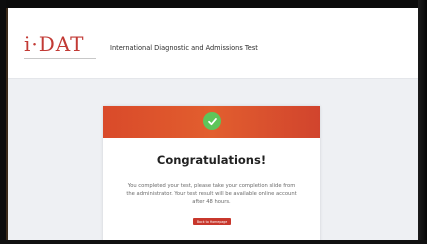 Image resolution: width=427 pixels, height=244 pixels. I want to click on back-to-homepage-button: Back to Homepage, so click(212, 221).